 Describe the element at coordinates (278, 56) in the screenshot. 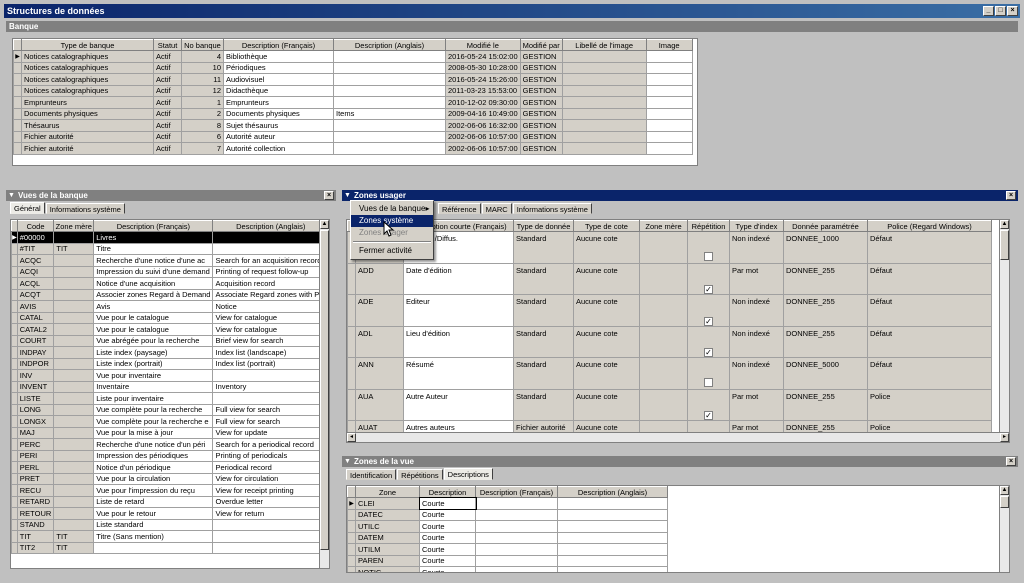

I see `table-cell: Bibliothèque` at that location.